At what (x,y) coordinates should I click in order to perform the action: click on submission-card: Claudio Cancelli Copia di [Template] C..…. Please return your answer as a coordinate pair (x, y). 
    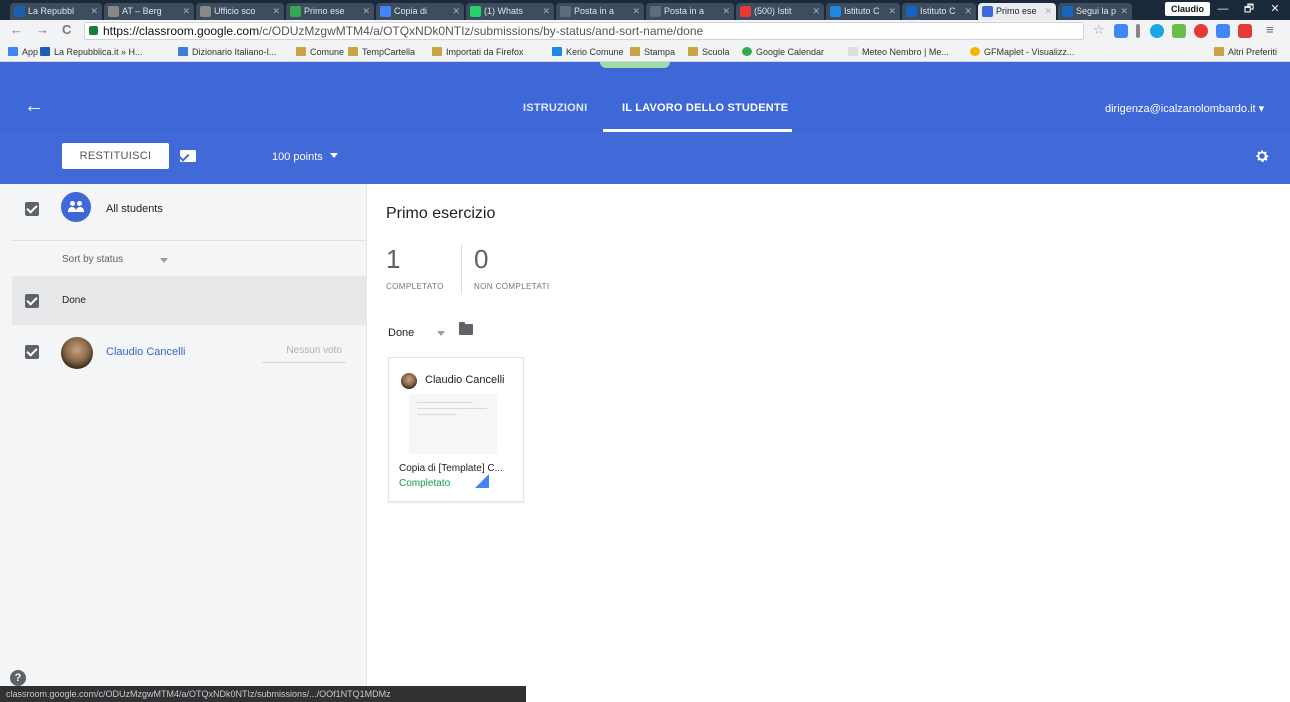
    Looking at the image, I should click on (456, 429).